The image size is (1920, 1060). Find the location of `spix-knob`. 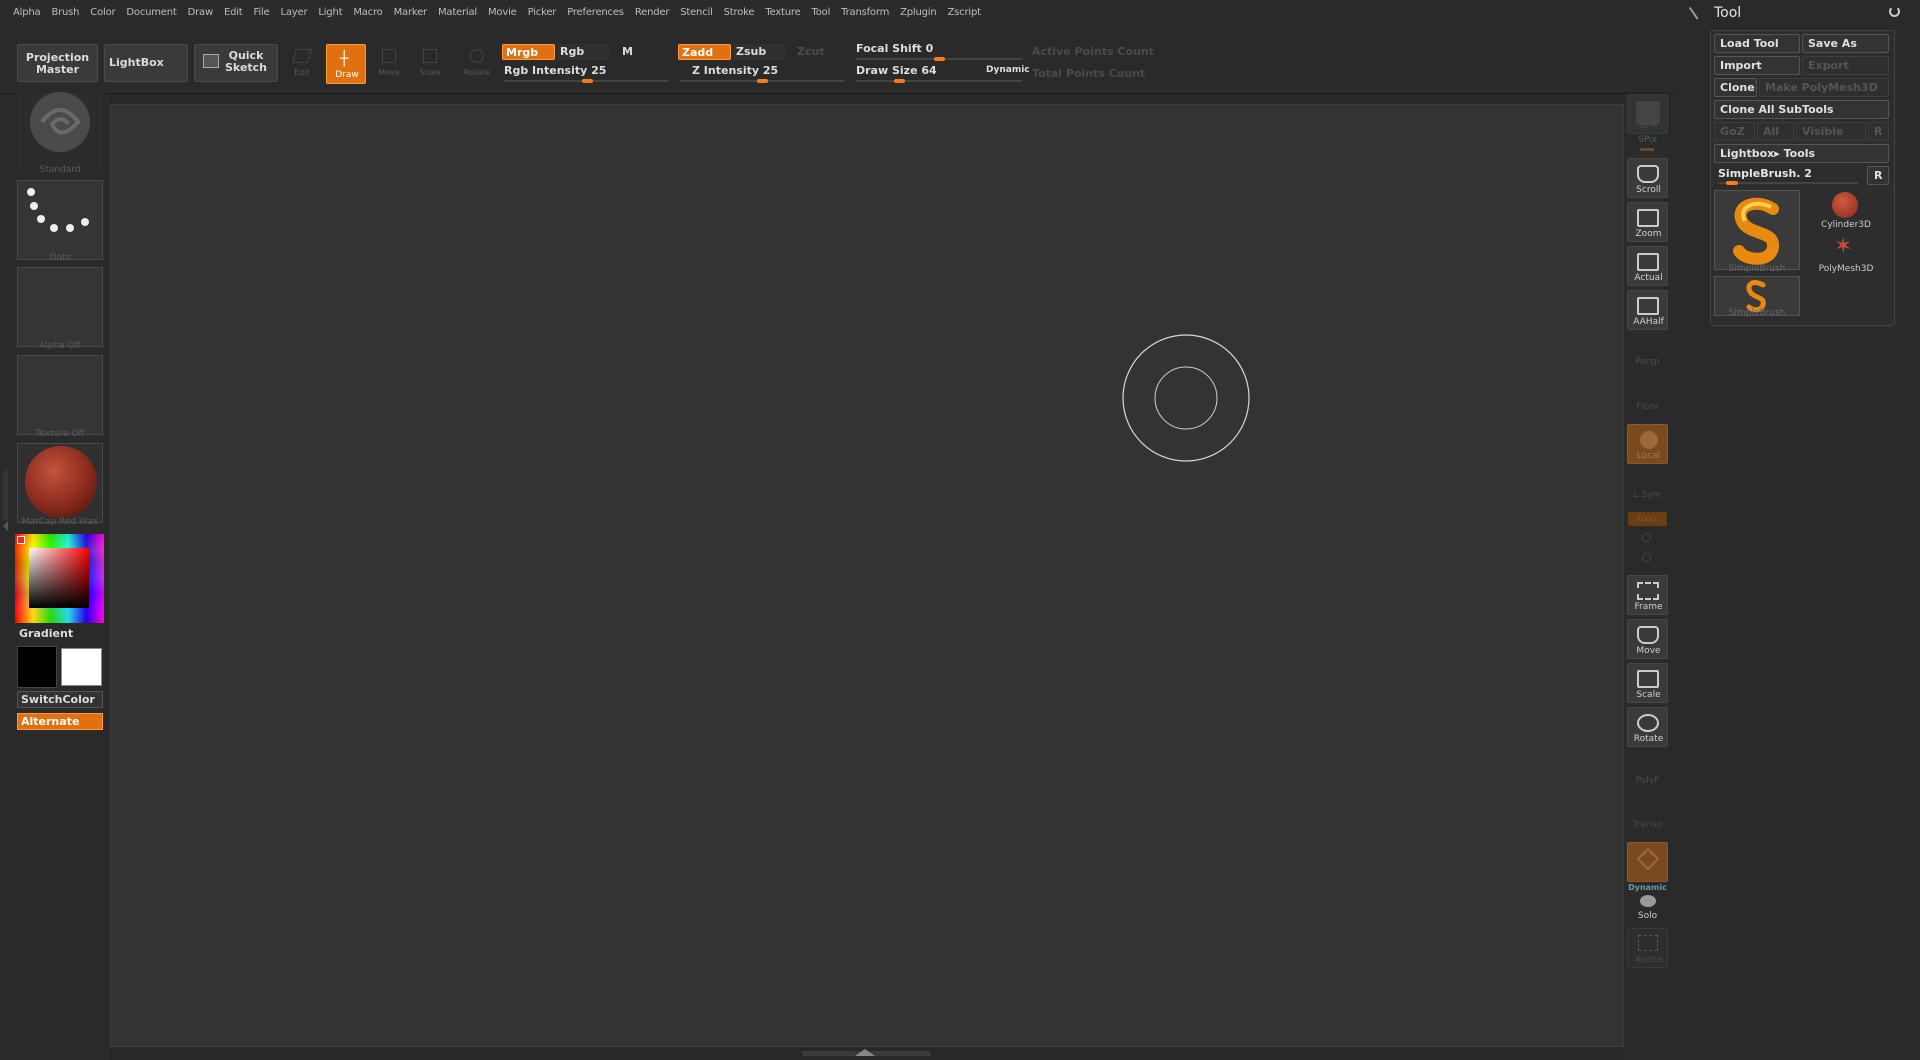

spix-knob is located at coordinates (1647, 149).